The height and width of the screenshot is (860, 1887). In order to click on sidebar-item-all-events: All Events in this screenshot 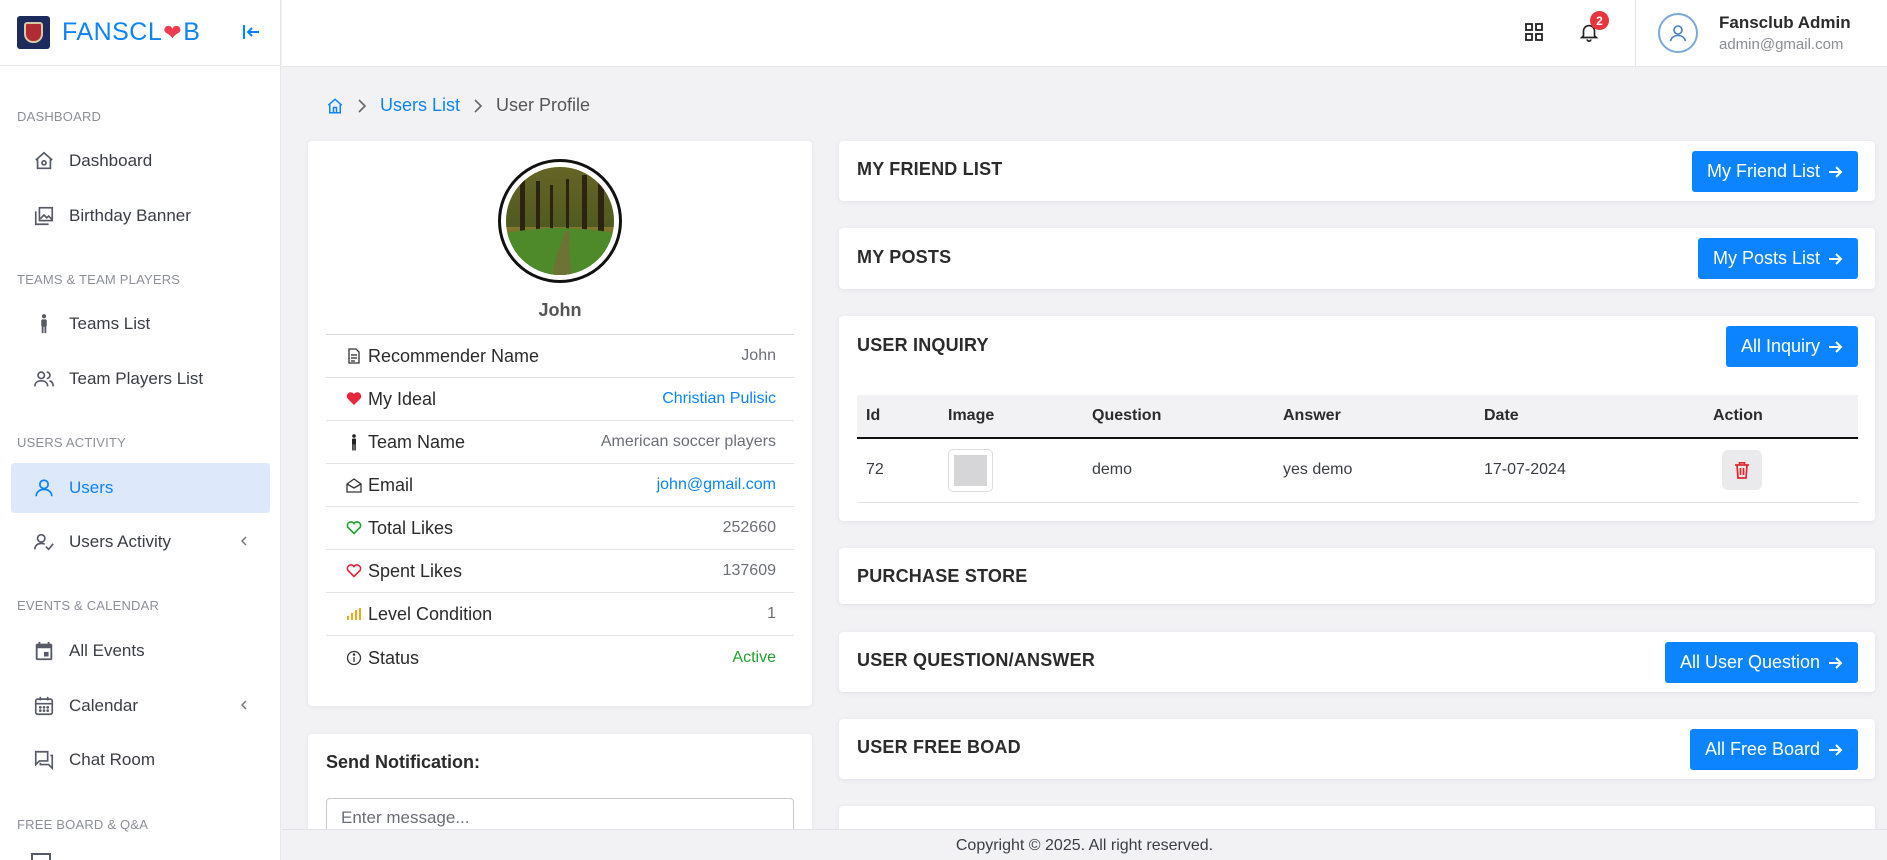, I will do `click(140, 651)`.